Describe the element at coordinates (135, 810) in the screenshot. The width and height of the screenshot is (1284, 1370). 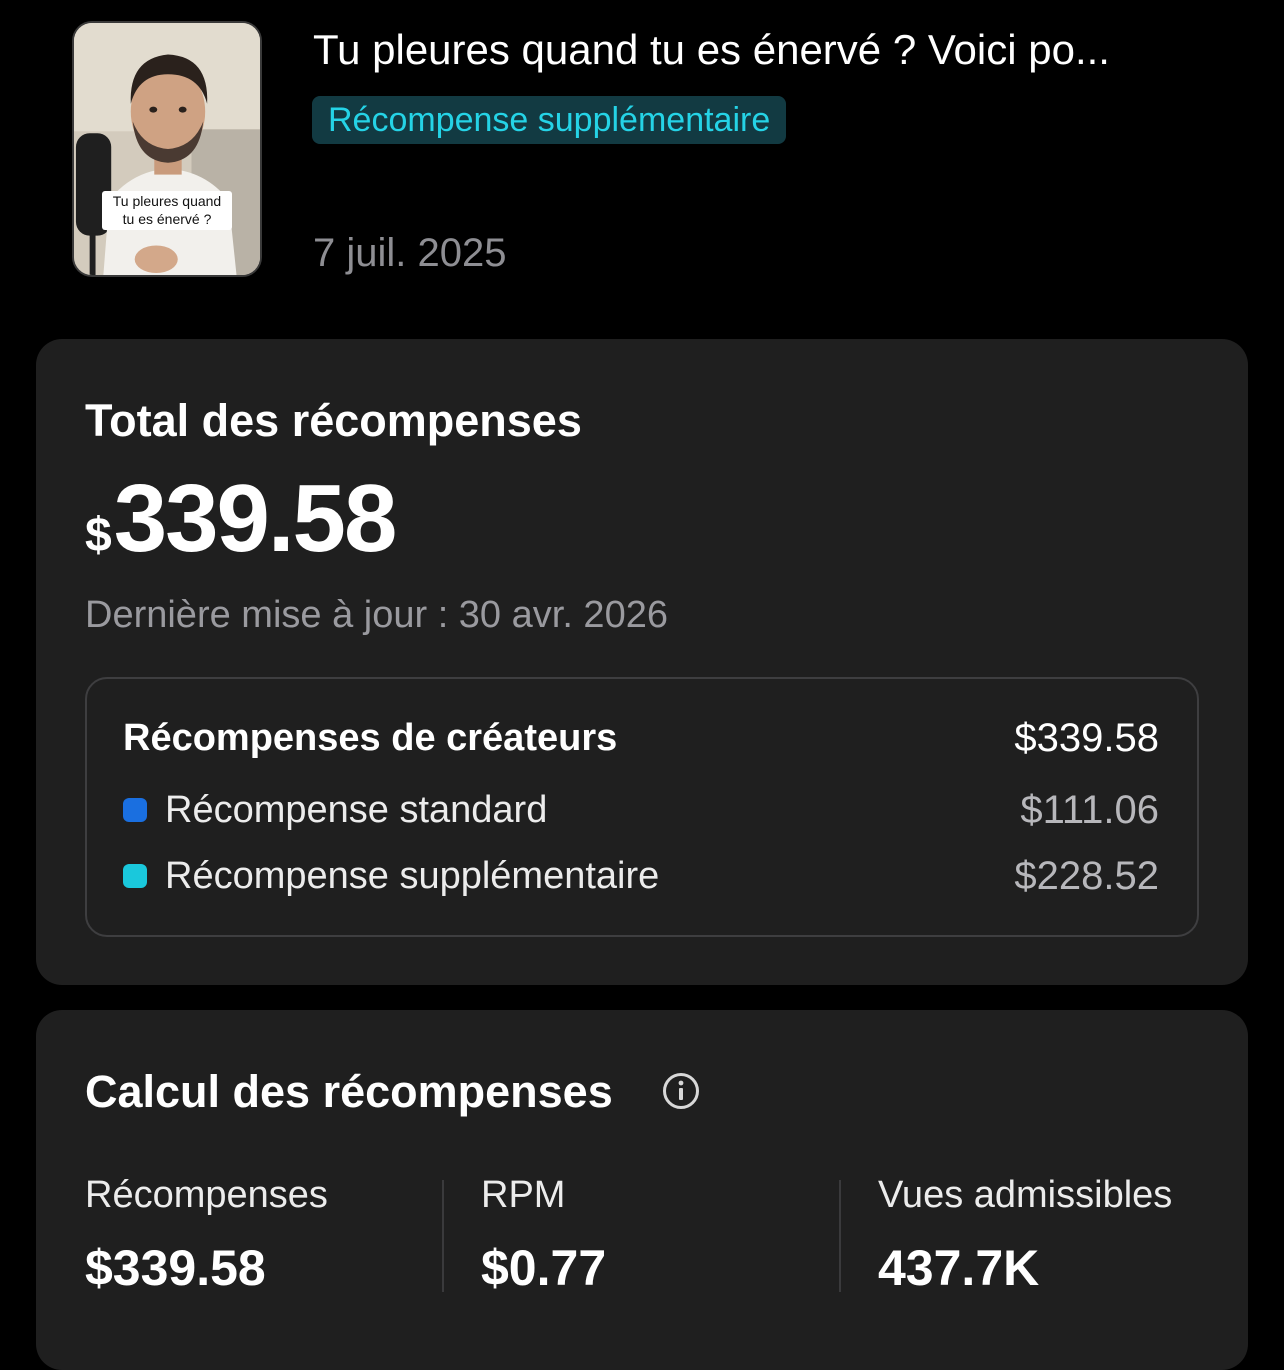
I see `standard-legend-dot` at that location.